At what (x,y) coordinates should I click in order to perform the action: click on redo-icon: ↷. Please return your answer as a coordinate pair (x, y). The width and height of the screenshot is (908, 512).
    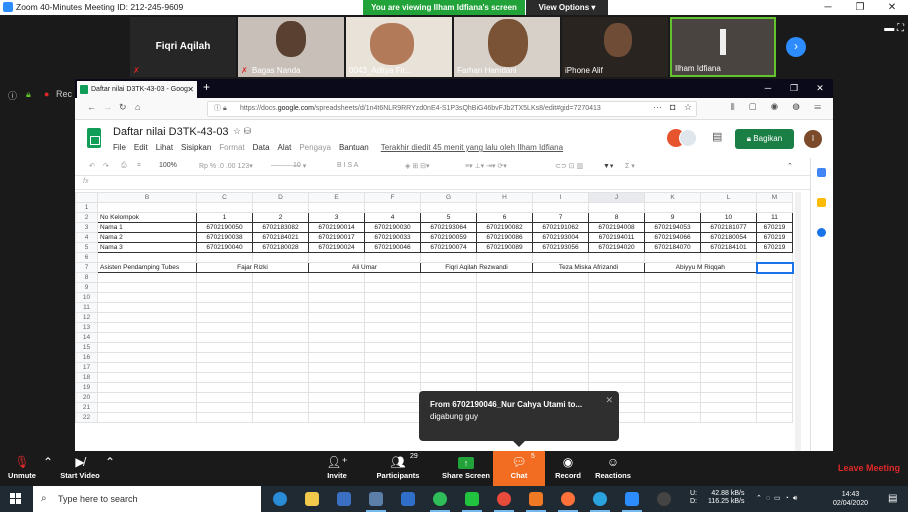
    Looking at the image, I should click on (106, 166).